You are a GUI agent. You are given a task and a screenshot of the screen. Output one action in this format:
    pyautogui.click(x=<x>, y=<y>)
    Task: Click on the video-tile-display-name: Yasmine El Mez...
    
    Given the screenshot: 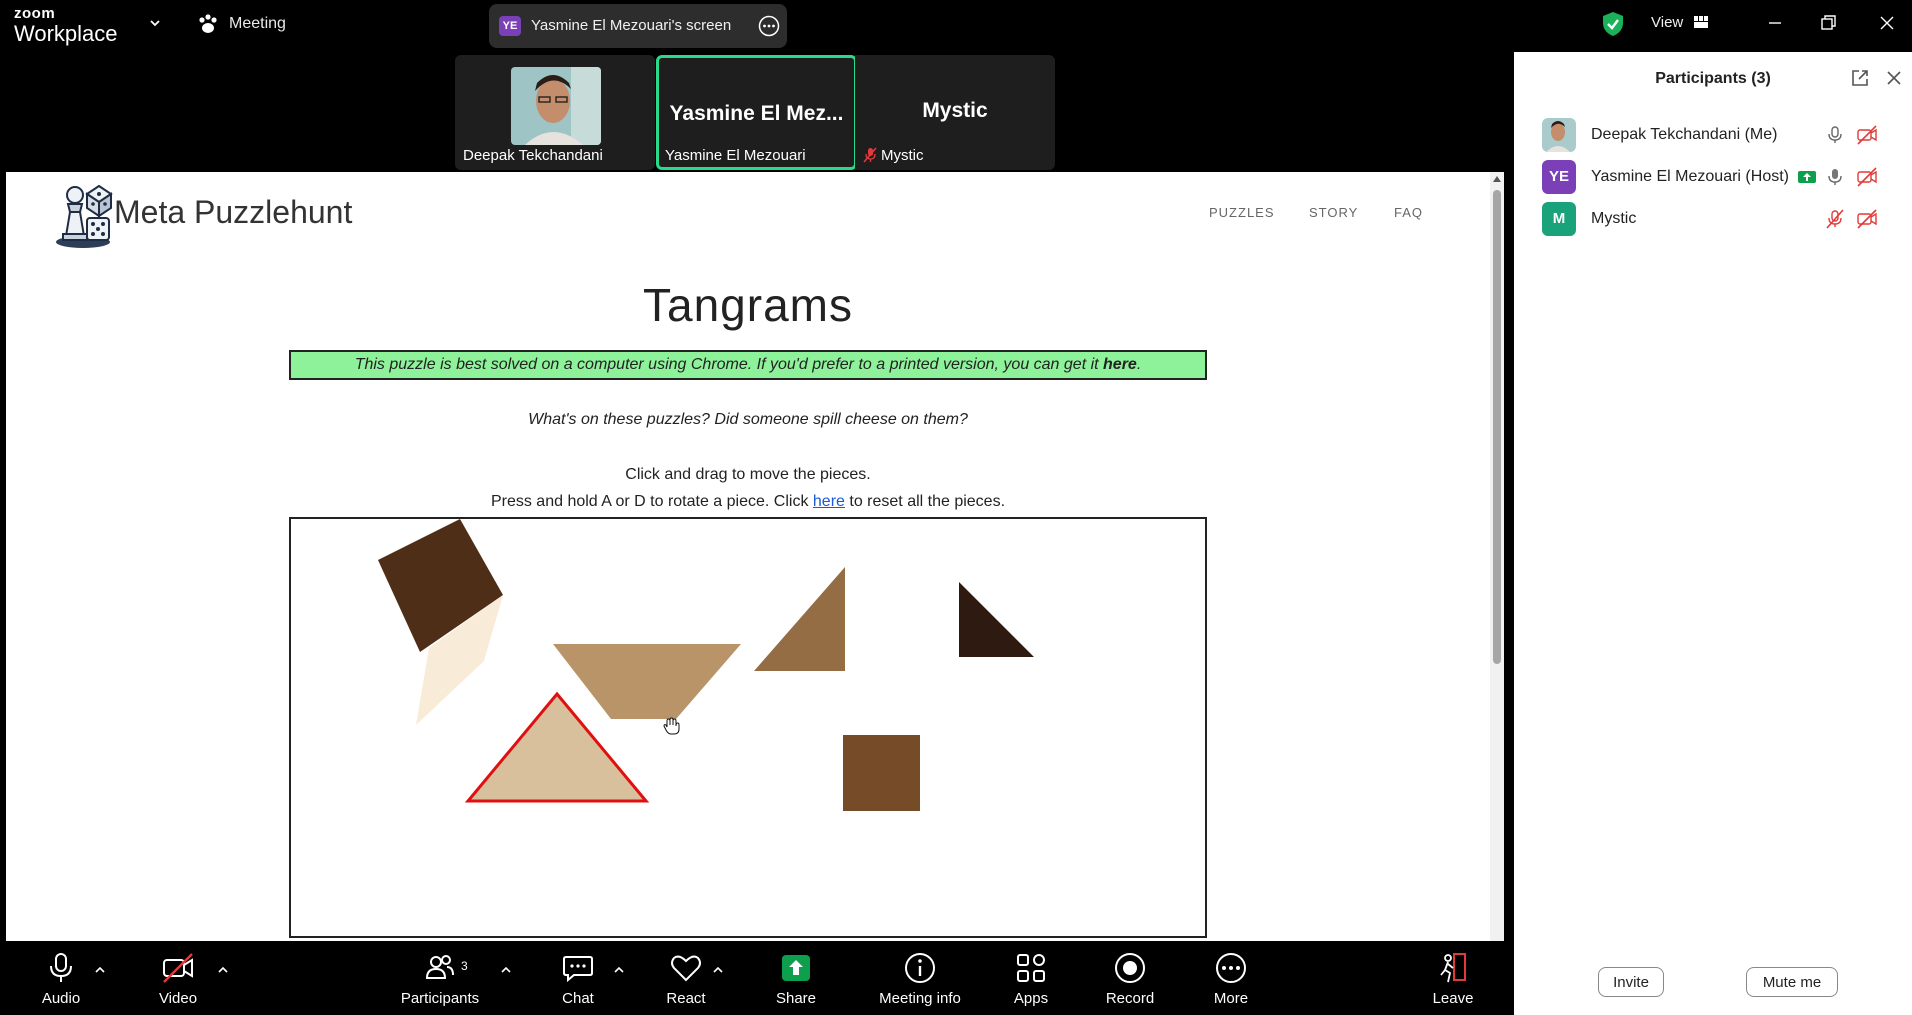 What is the action you would take?
    pyautogui.click(x=756, y=113)
    